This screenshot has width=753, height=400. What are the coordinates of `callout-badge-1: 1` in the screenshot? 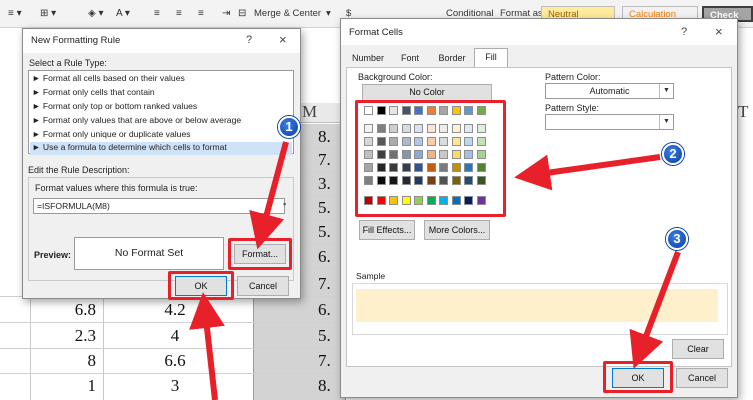 It's located at (289, 127).